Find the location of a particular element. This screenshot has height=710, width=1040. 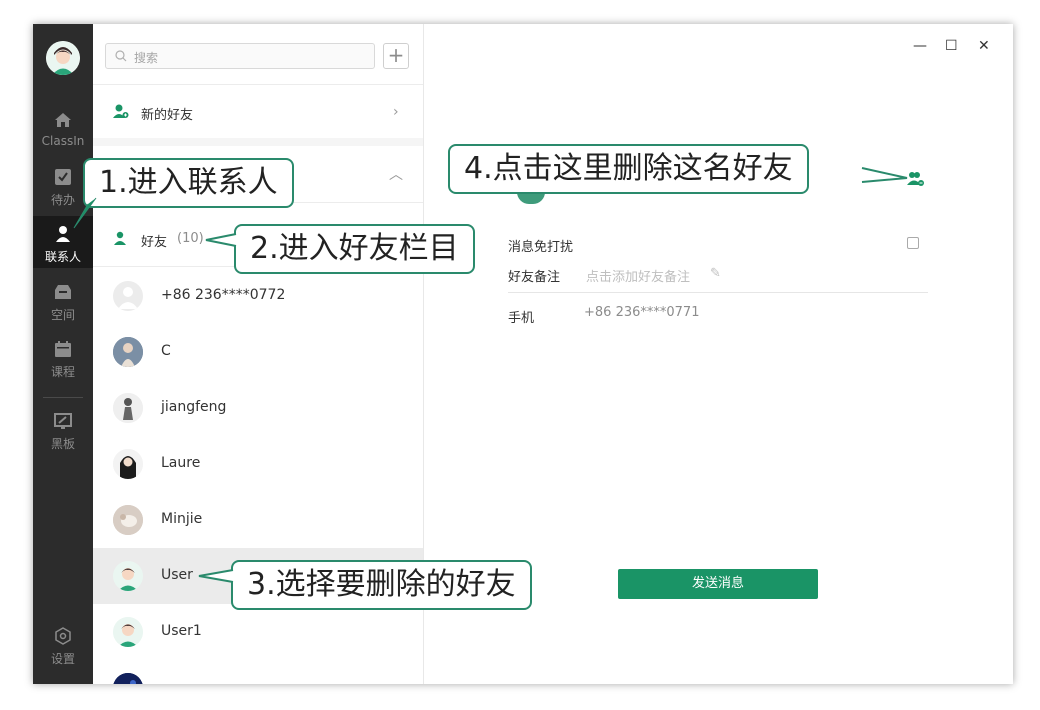

contact-item: Minjie is located at coordinates (258, 520).